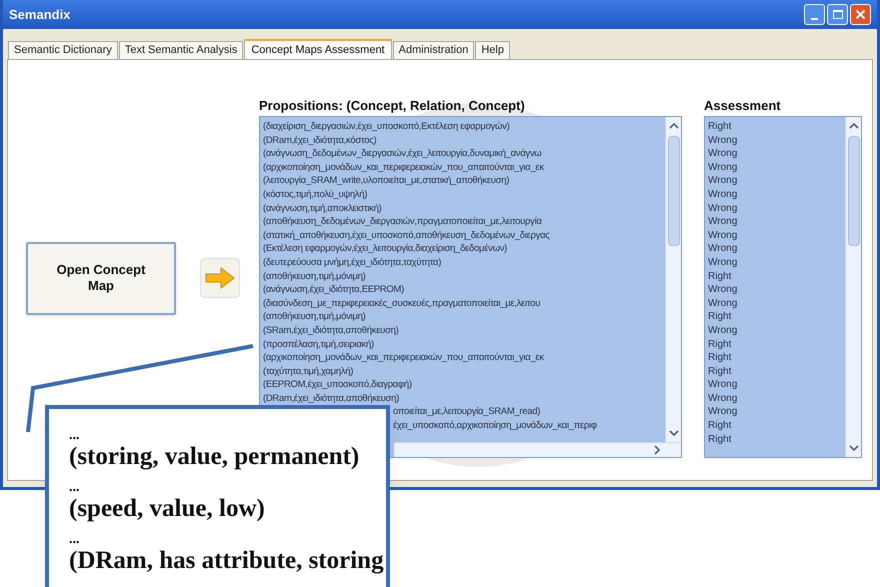 This screenshot has width=880, height=587. I want to click on close-button, so click(860, 14).